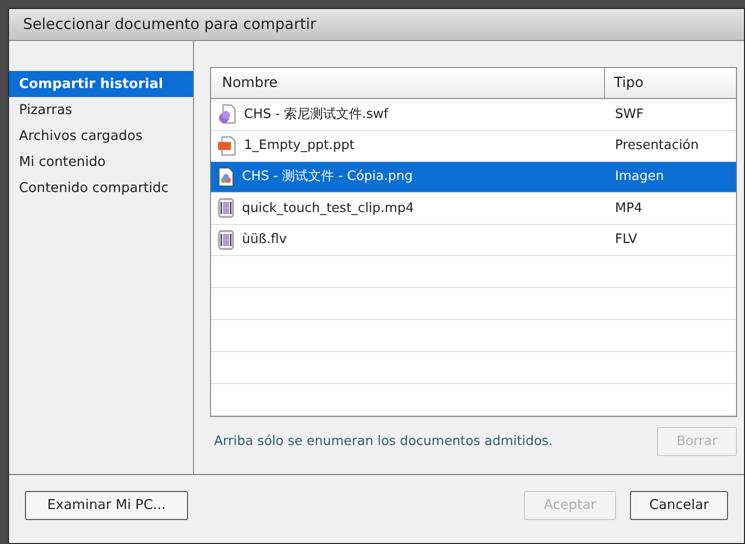  Describe the element at coordinates (264, 240) in the screenshot. I see `file-name: ùüß.flv` at that location.